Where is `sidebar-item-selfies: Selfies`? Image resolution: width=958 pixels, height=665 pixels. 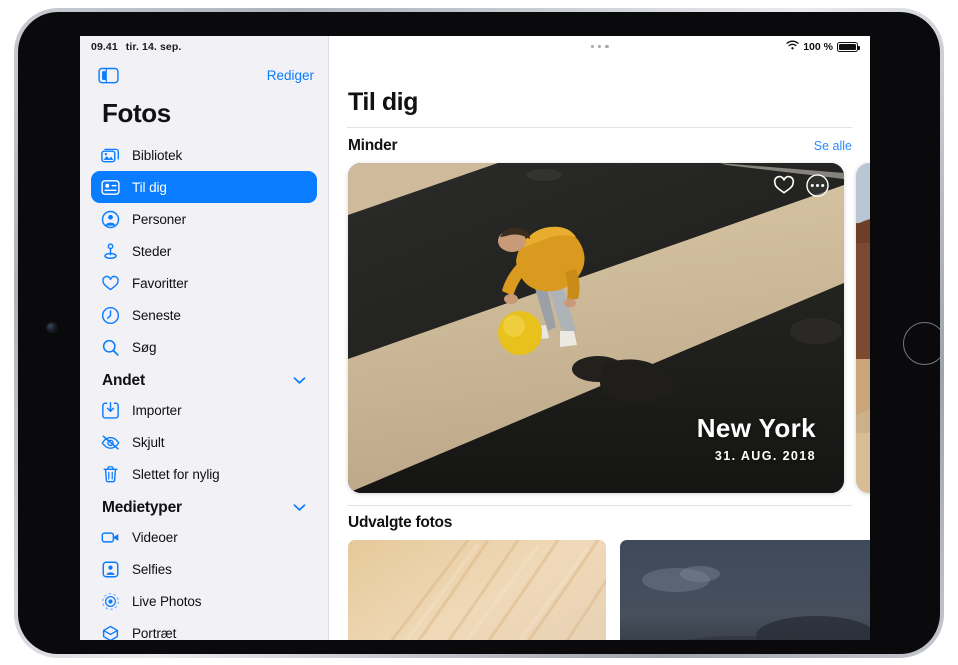 sidebar-item-selfies: Selfies is located at coordinates (204, 569).